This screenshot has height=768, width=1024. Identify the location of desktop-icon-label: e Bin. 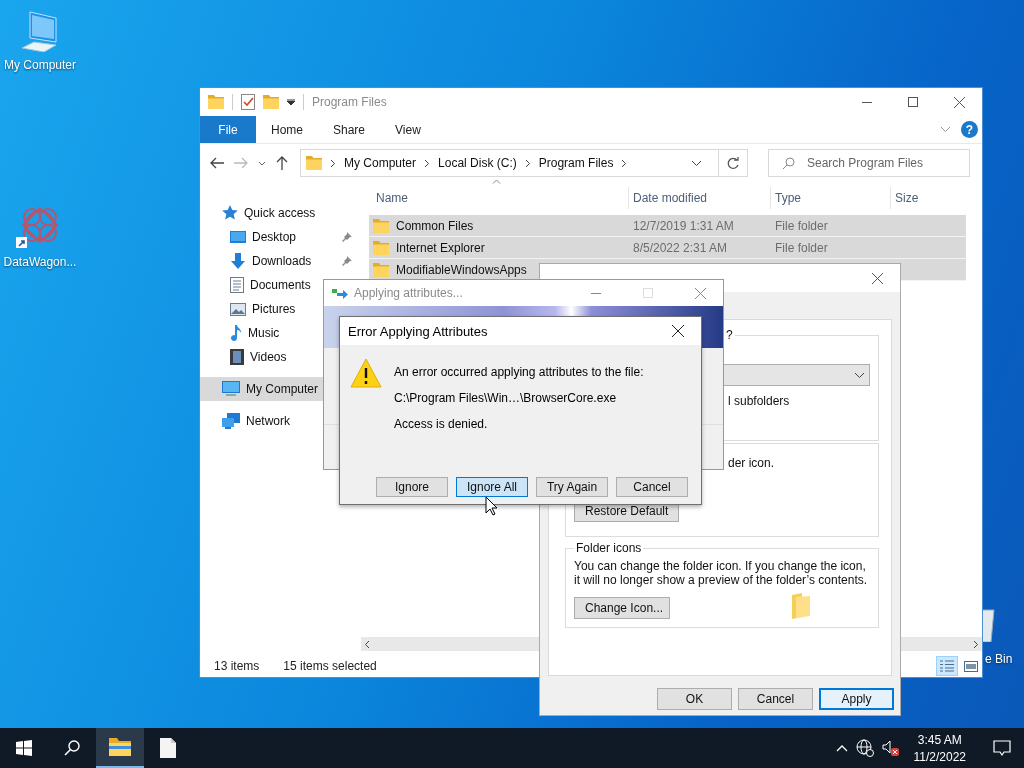
(999, 659).